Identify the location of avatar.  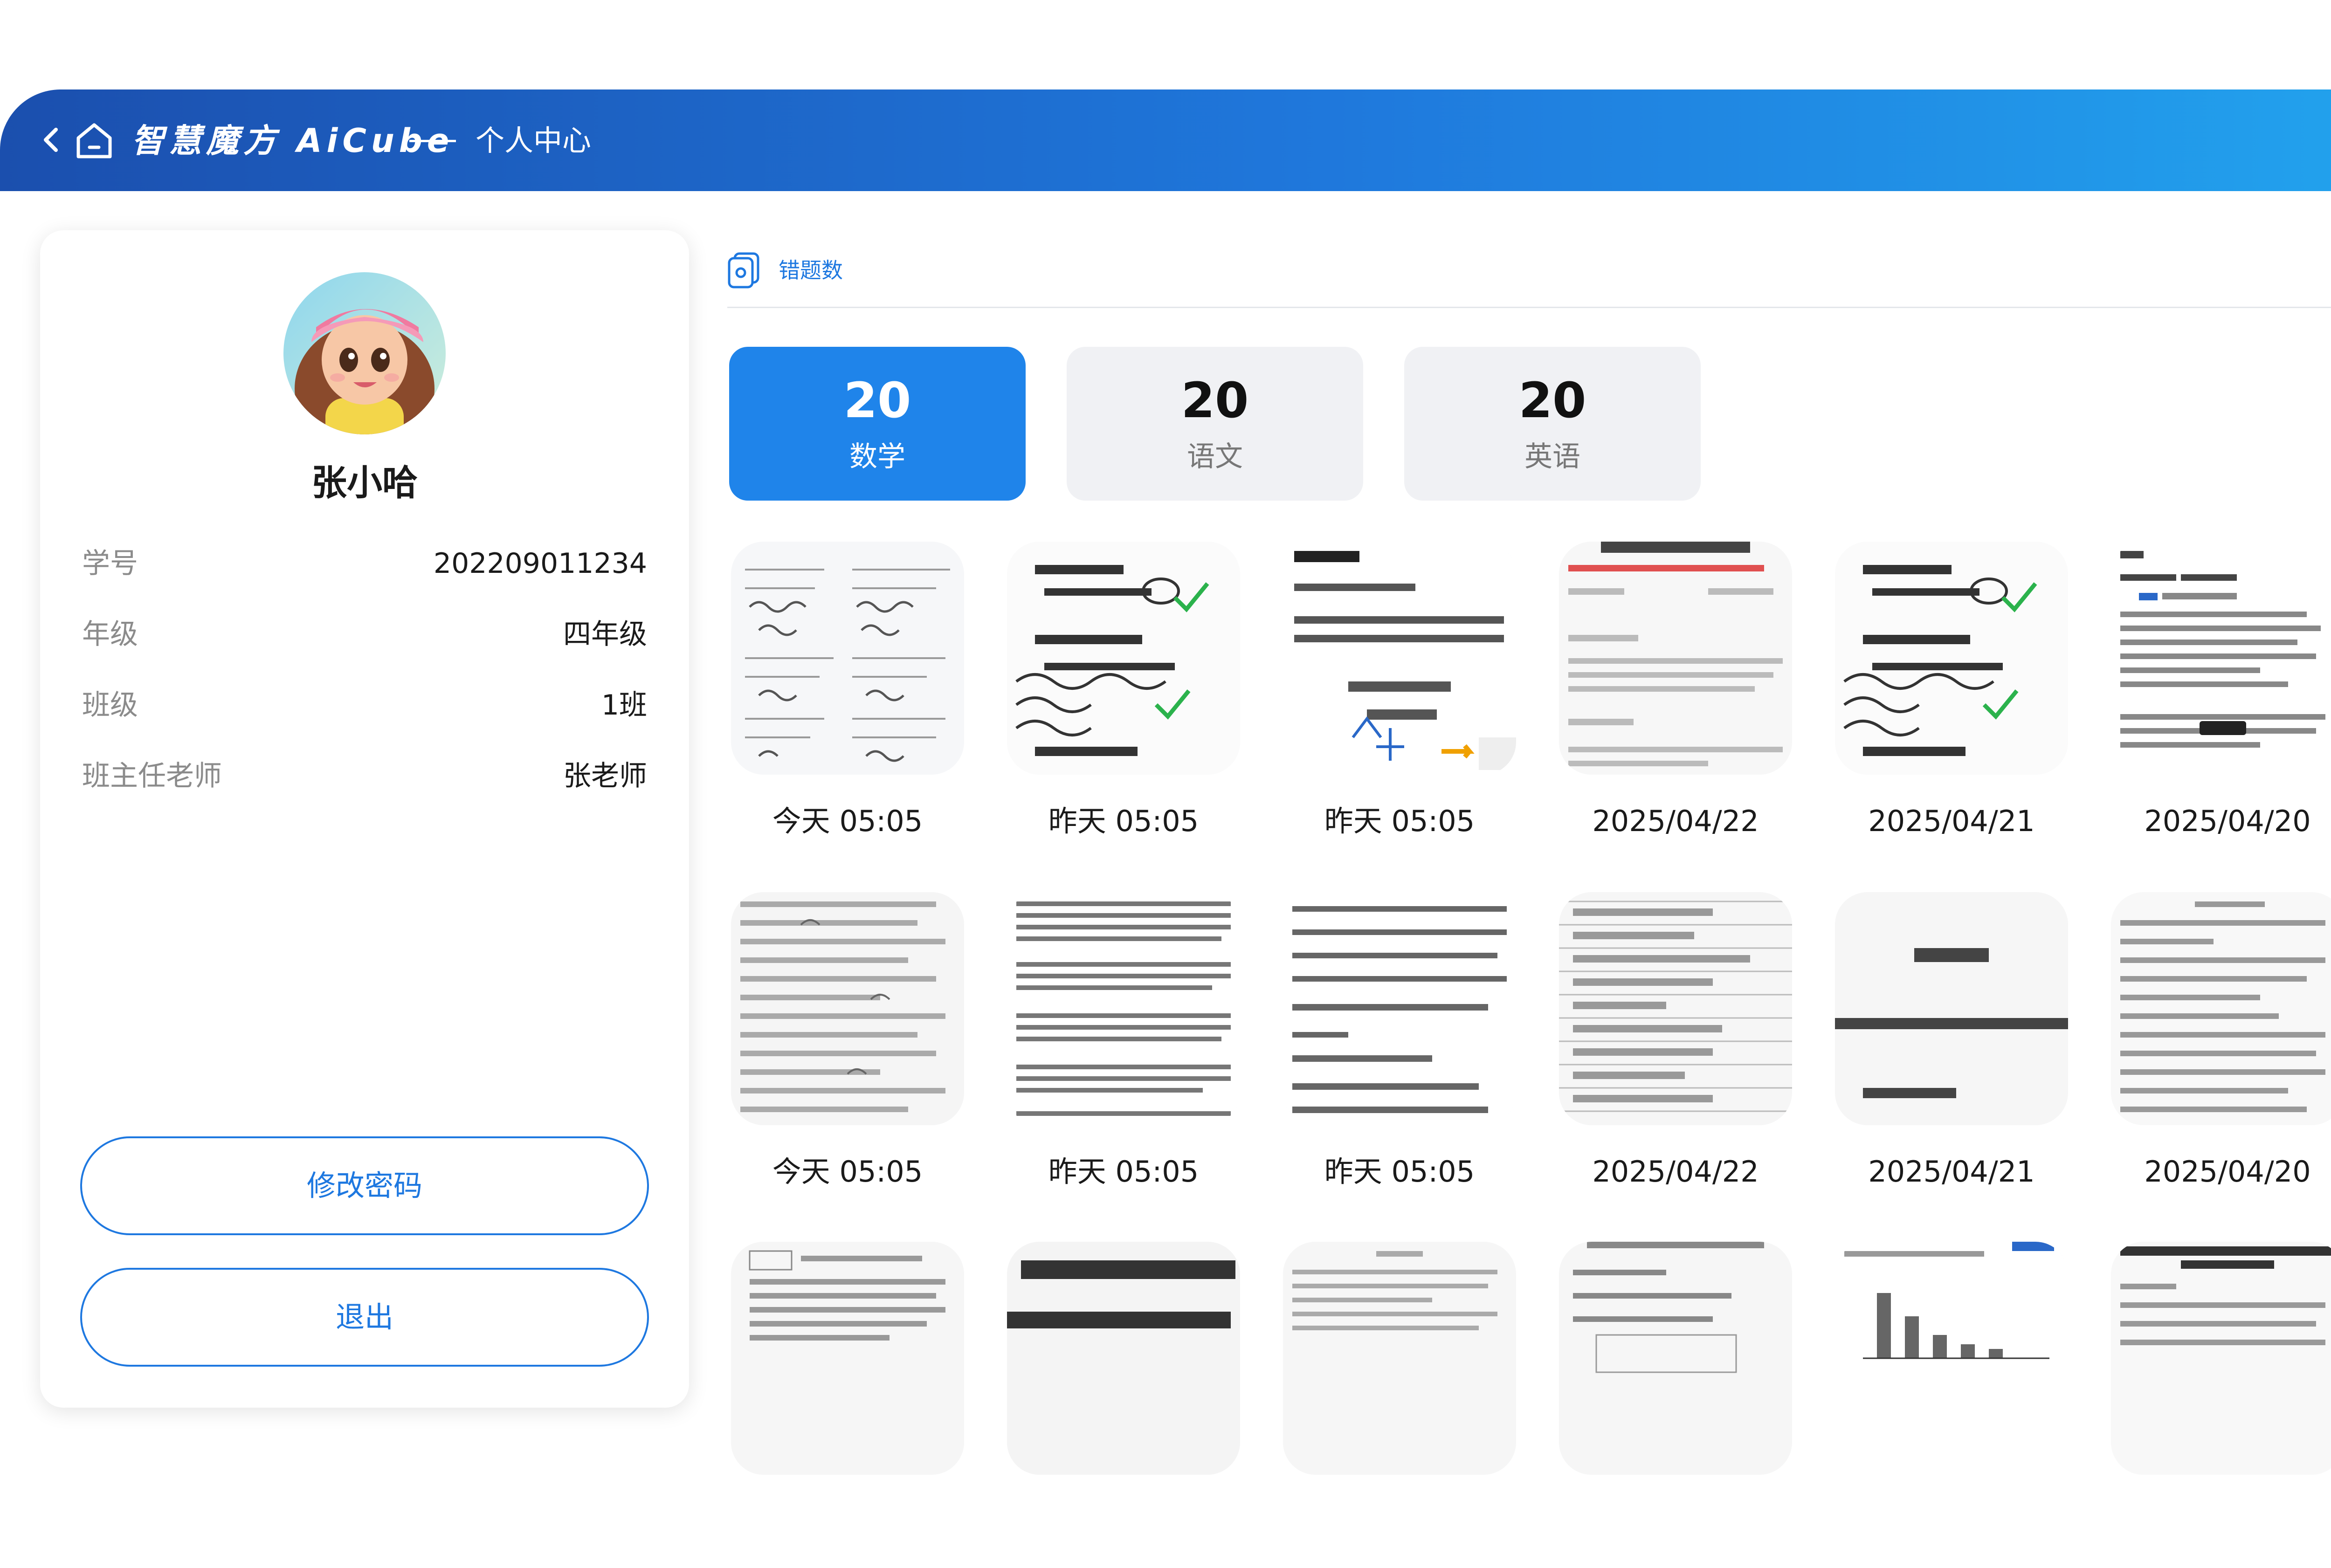
(364, 353).